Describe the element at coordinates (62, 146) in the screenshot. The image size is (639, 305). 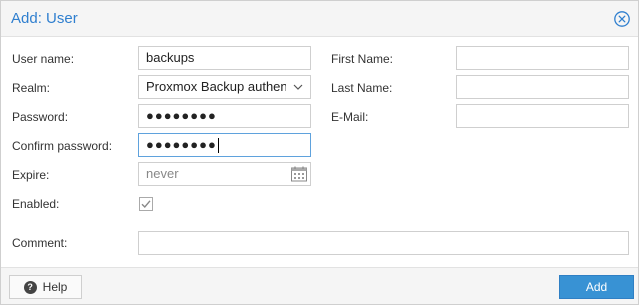
I see `confirm-password-label: Confirm password:` at that location.